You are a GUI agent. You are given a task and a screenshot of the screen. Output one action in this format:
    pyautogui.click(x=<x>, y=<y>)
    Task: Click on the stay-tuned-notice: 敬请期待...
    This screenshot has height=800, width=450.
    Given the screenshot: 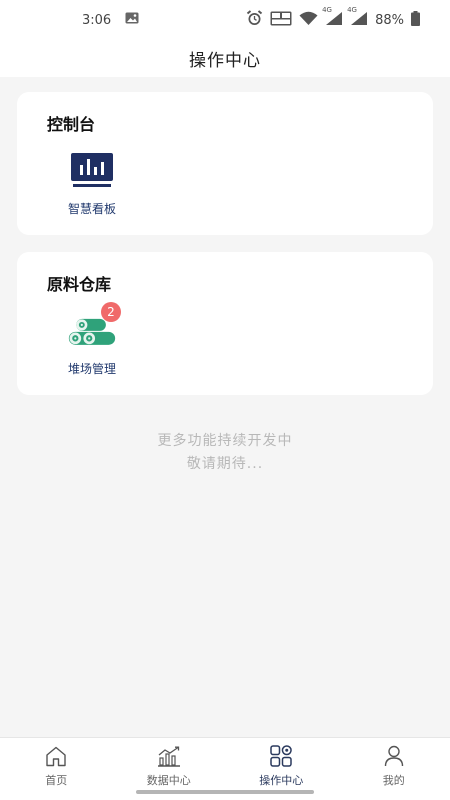 What is the action you would take?
    pyautogui.click(x=225, y=464)
    